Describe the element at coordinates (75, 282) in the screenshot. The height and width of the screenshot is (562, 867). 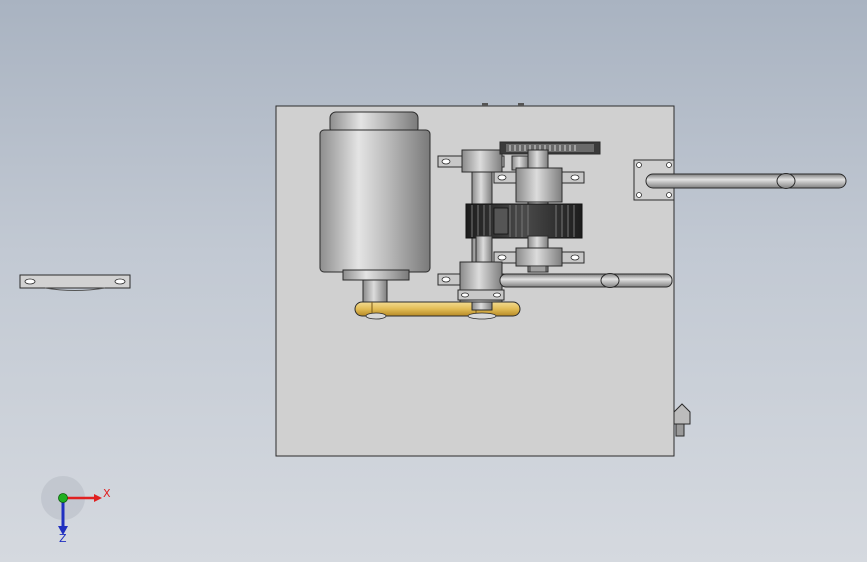
I see `detached-bracket` at that location.